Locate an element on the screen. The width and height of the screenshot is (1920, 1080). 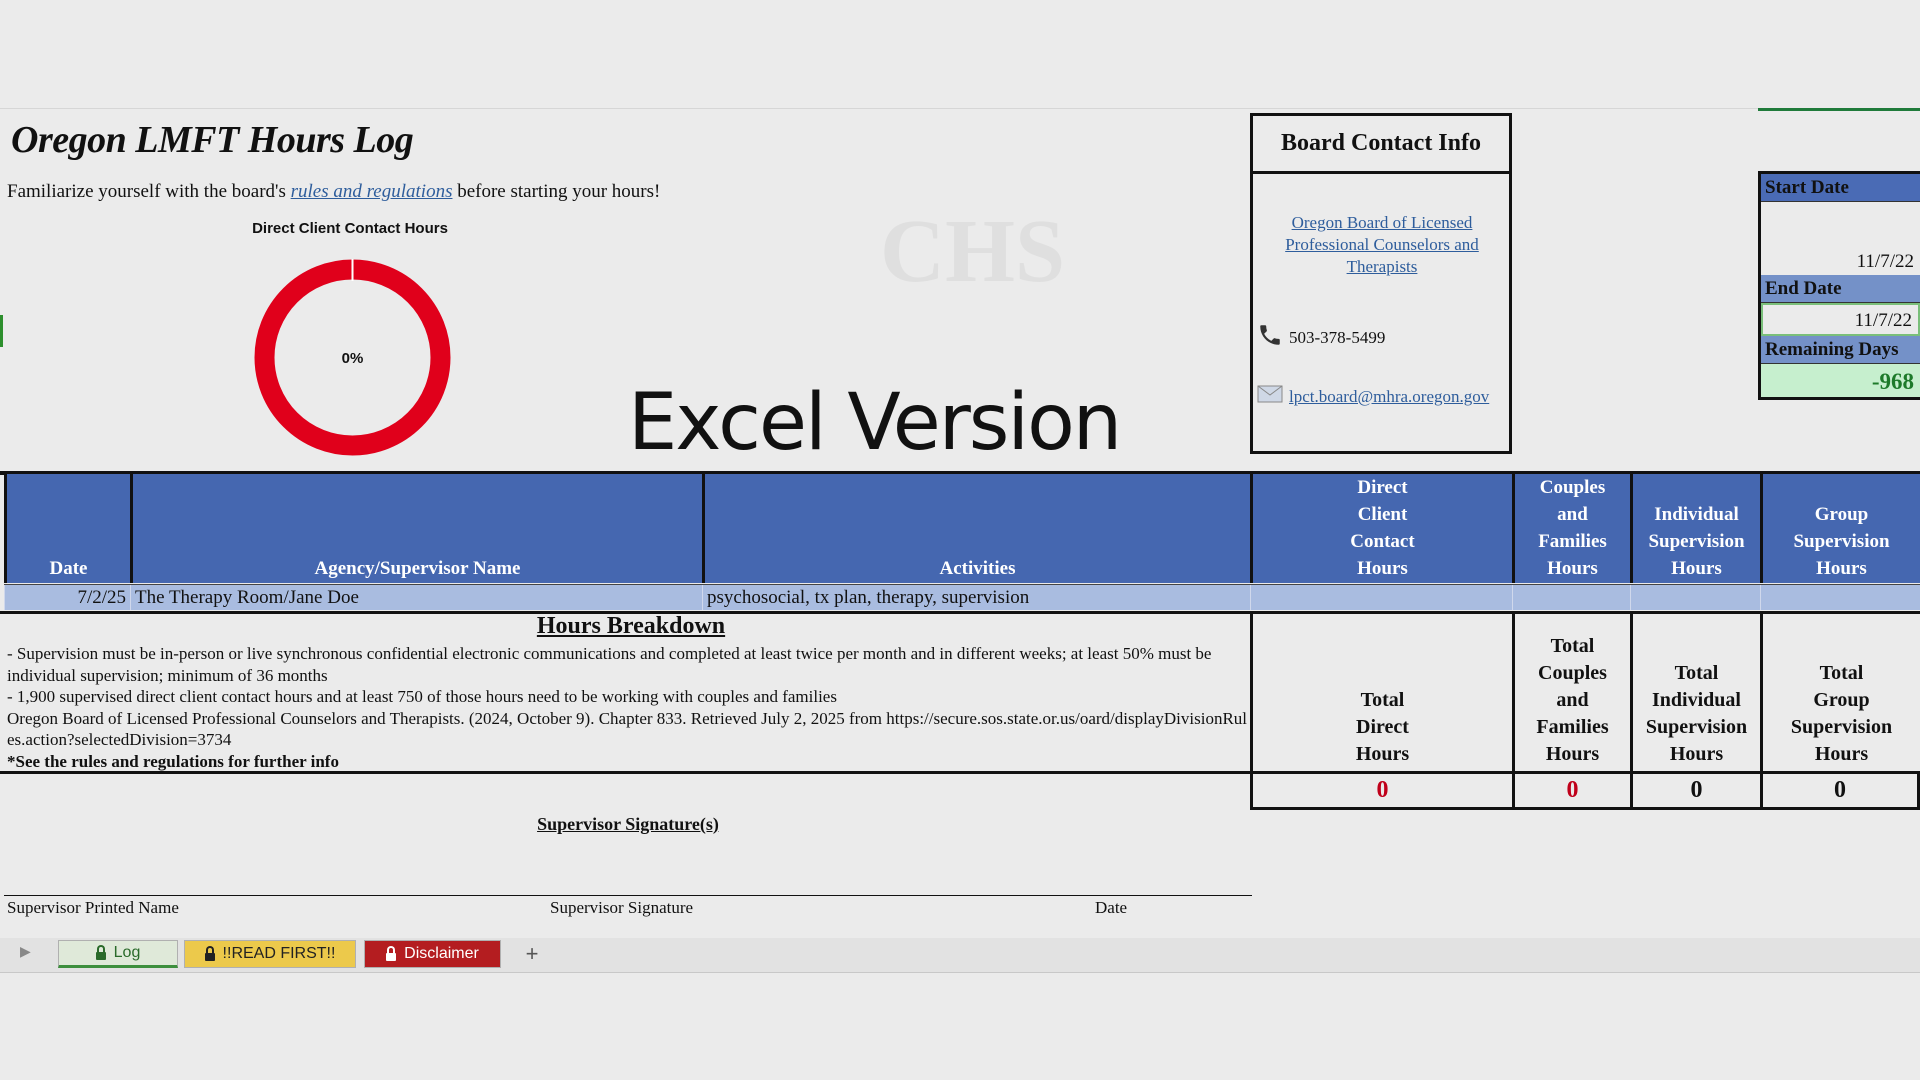
tab-disclaimer-label: Disclaimer is located at coordinates (441, 953).